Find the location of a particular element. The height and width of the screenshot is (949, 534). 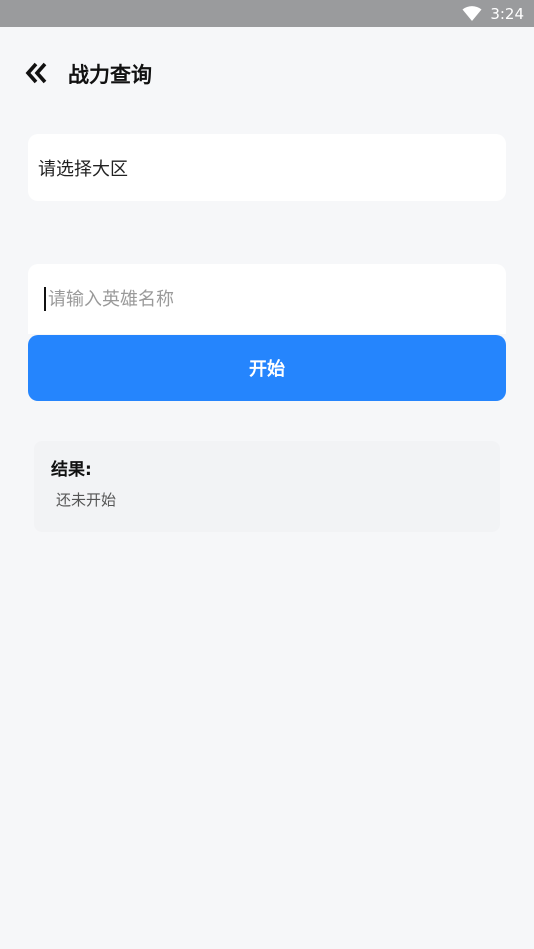

result-label: 结果: is located at coordinates (71, 470).